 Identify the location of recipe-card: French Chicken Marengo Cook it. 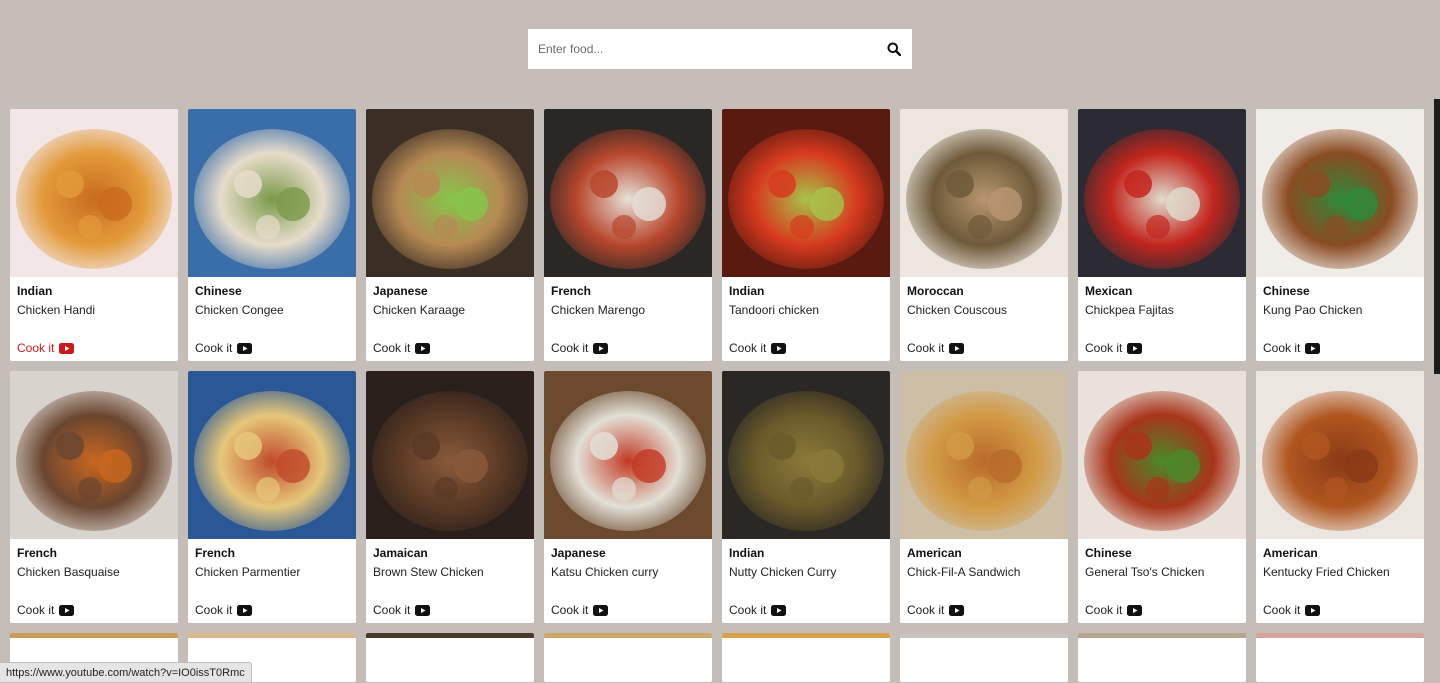
(628, 235).